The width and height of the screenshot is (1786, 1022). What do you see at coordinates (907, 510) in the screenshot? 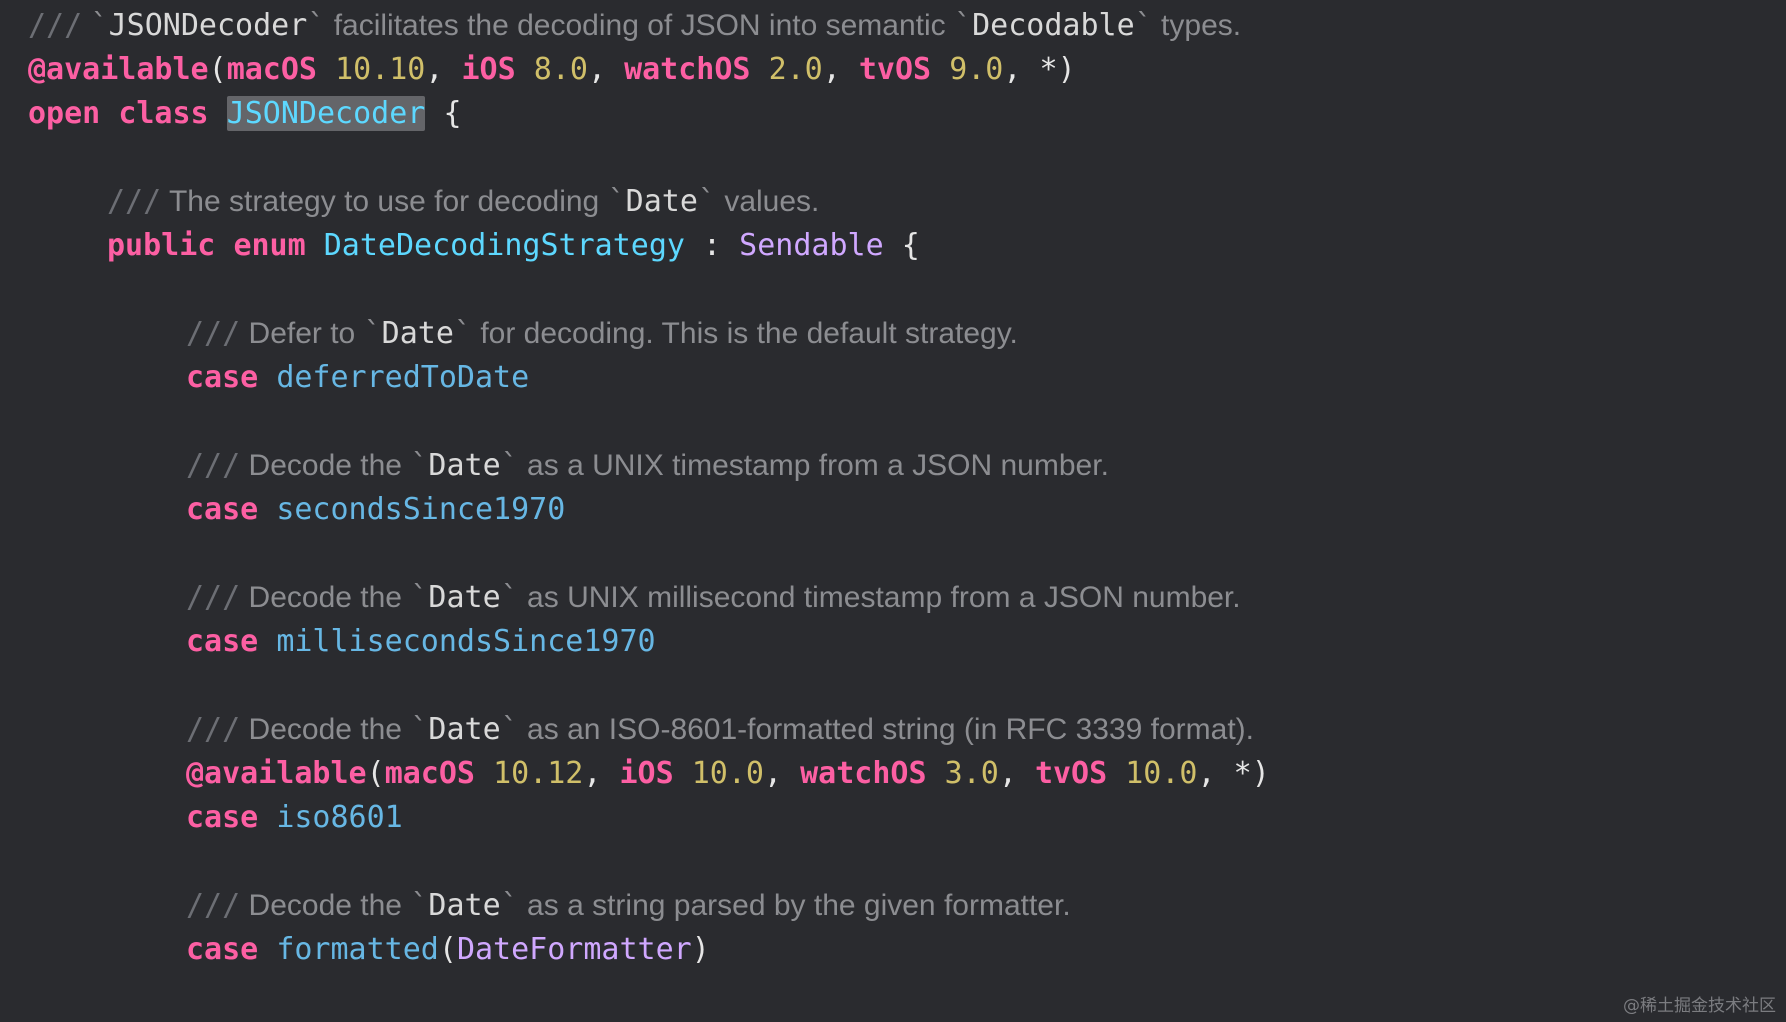
I see `code-line-case: case secondsSince1970` at bounding box center [907, 510].